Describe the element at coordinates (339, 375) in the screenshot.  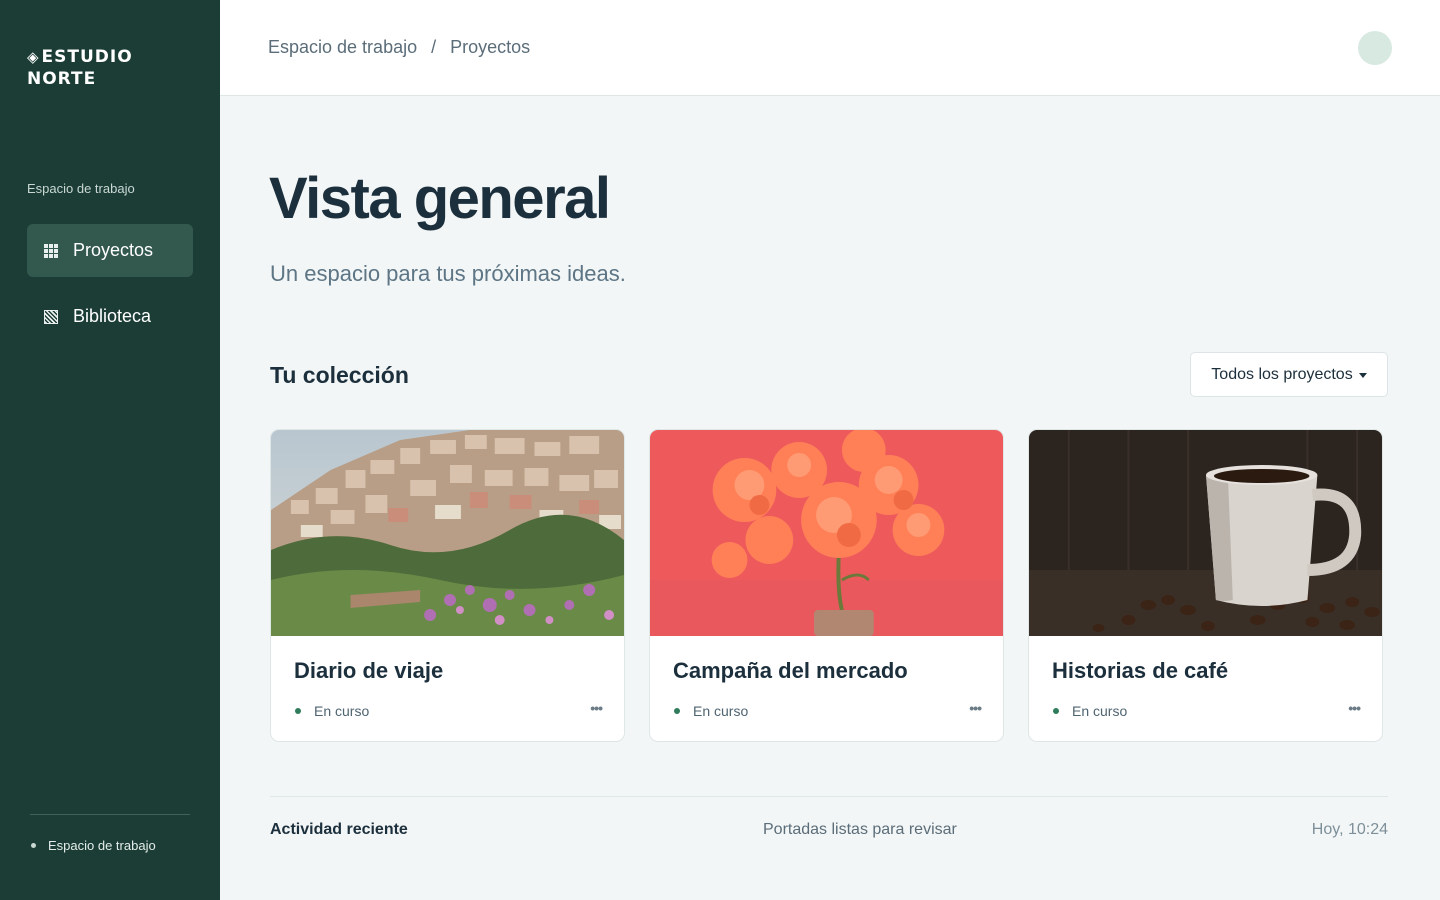
I see `collection-heading: Tu colección` at that location.